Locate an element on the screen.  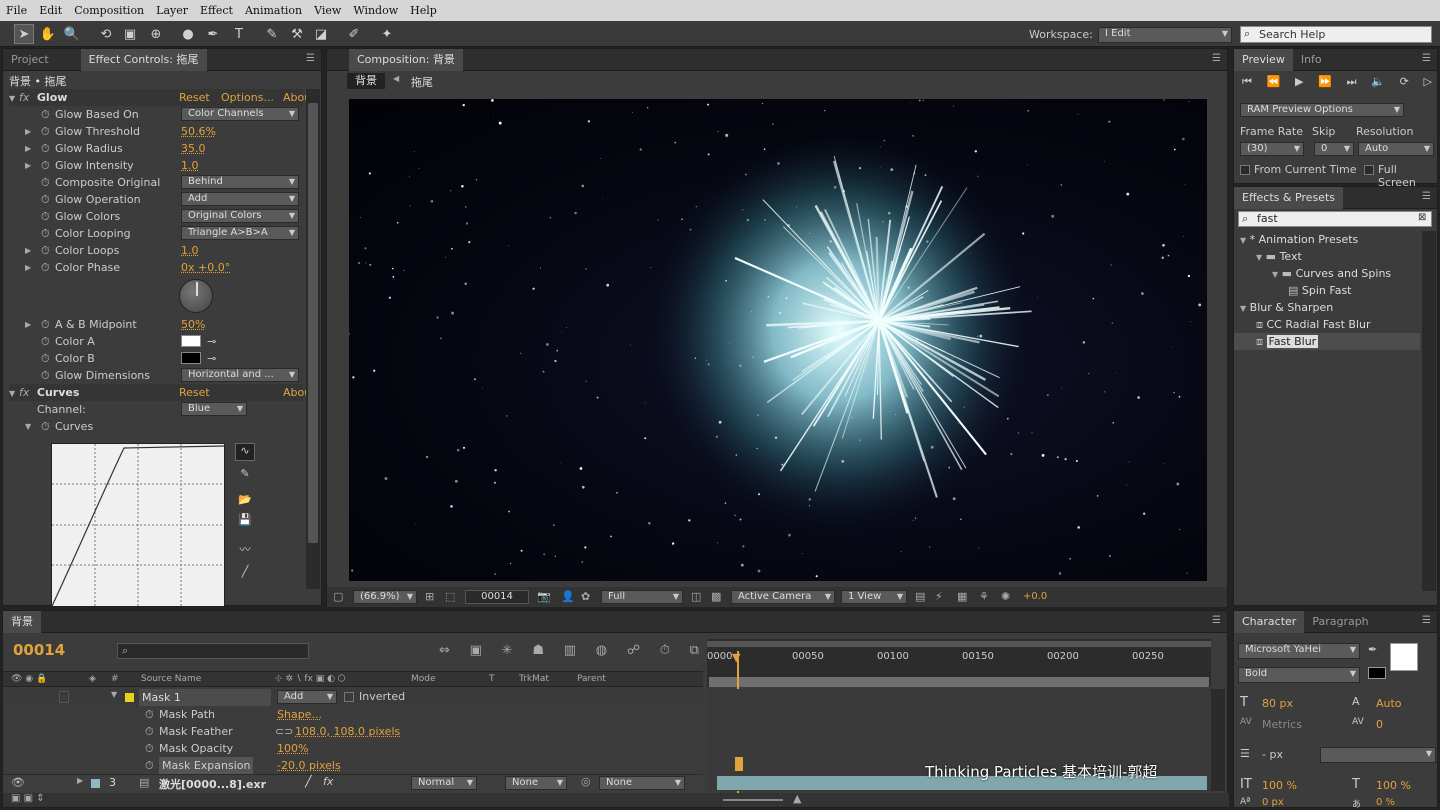
property-value: 35.0 is located at coordinates (193, 148).